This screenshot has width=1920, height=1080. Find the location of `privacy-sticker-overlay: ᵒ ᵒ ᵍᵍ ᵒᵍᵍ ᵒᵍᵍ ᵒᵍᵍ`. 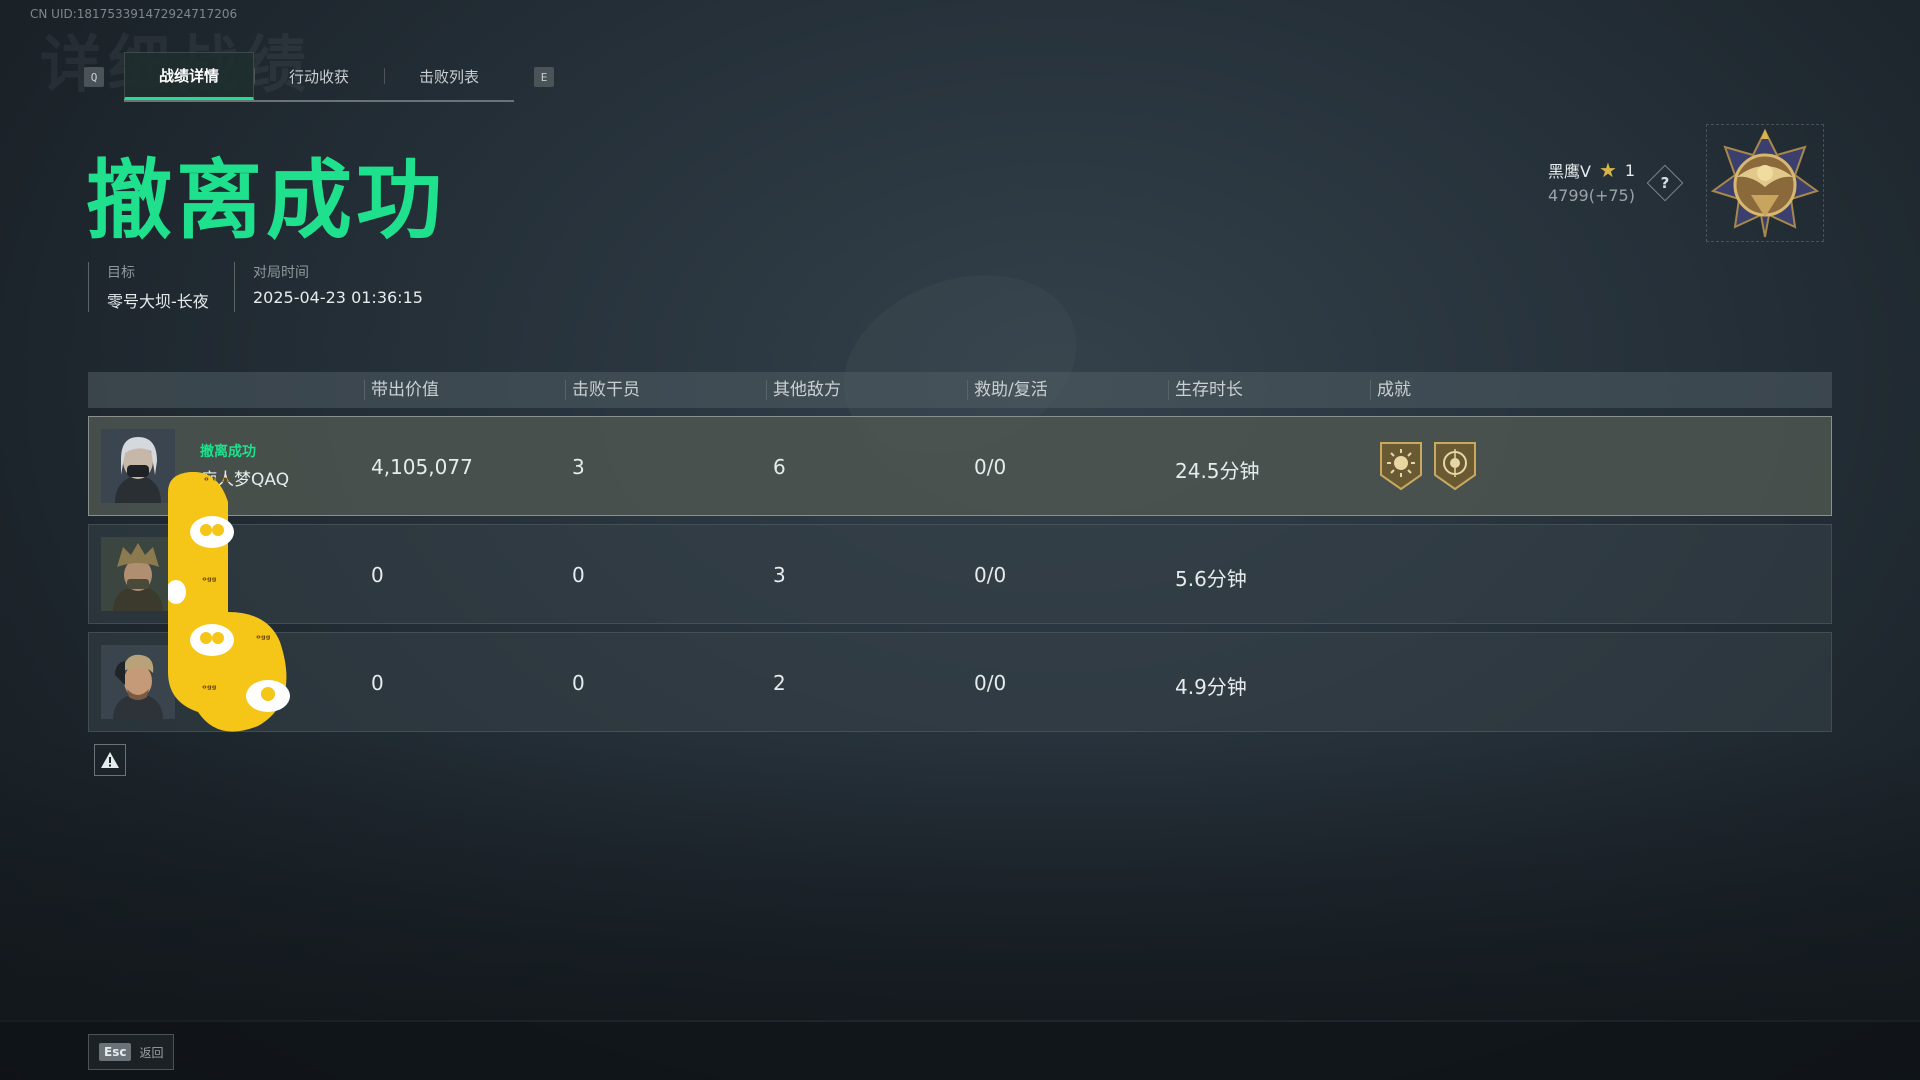

privacy-sticker-overlay: ᵒ ᵒ ᵍᵍ ᵒᵍᵍ ᵒᵍᵍ ᵒᵍᵍ is located at coordinates (248, 602).